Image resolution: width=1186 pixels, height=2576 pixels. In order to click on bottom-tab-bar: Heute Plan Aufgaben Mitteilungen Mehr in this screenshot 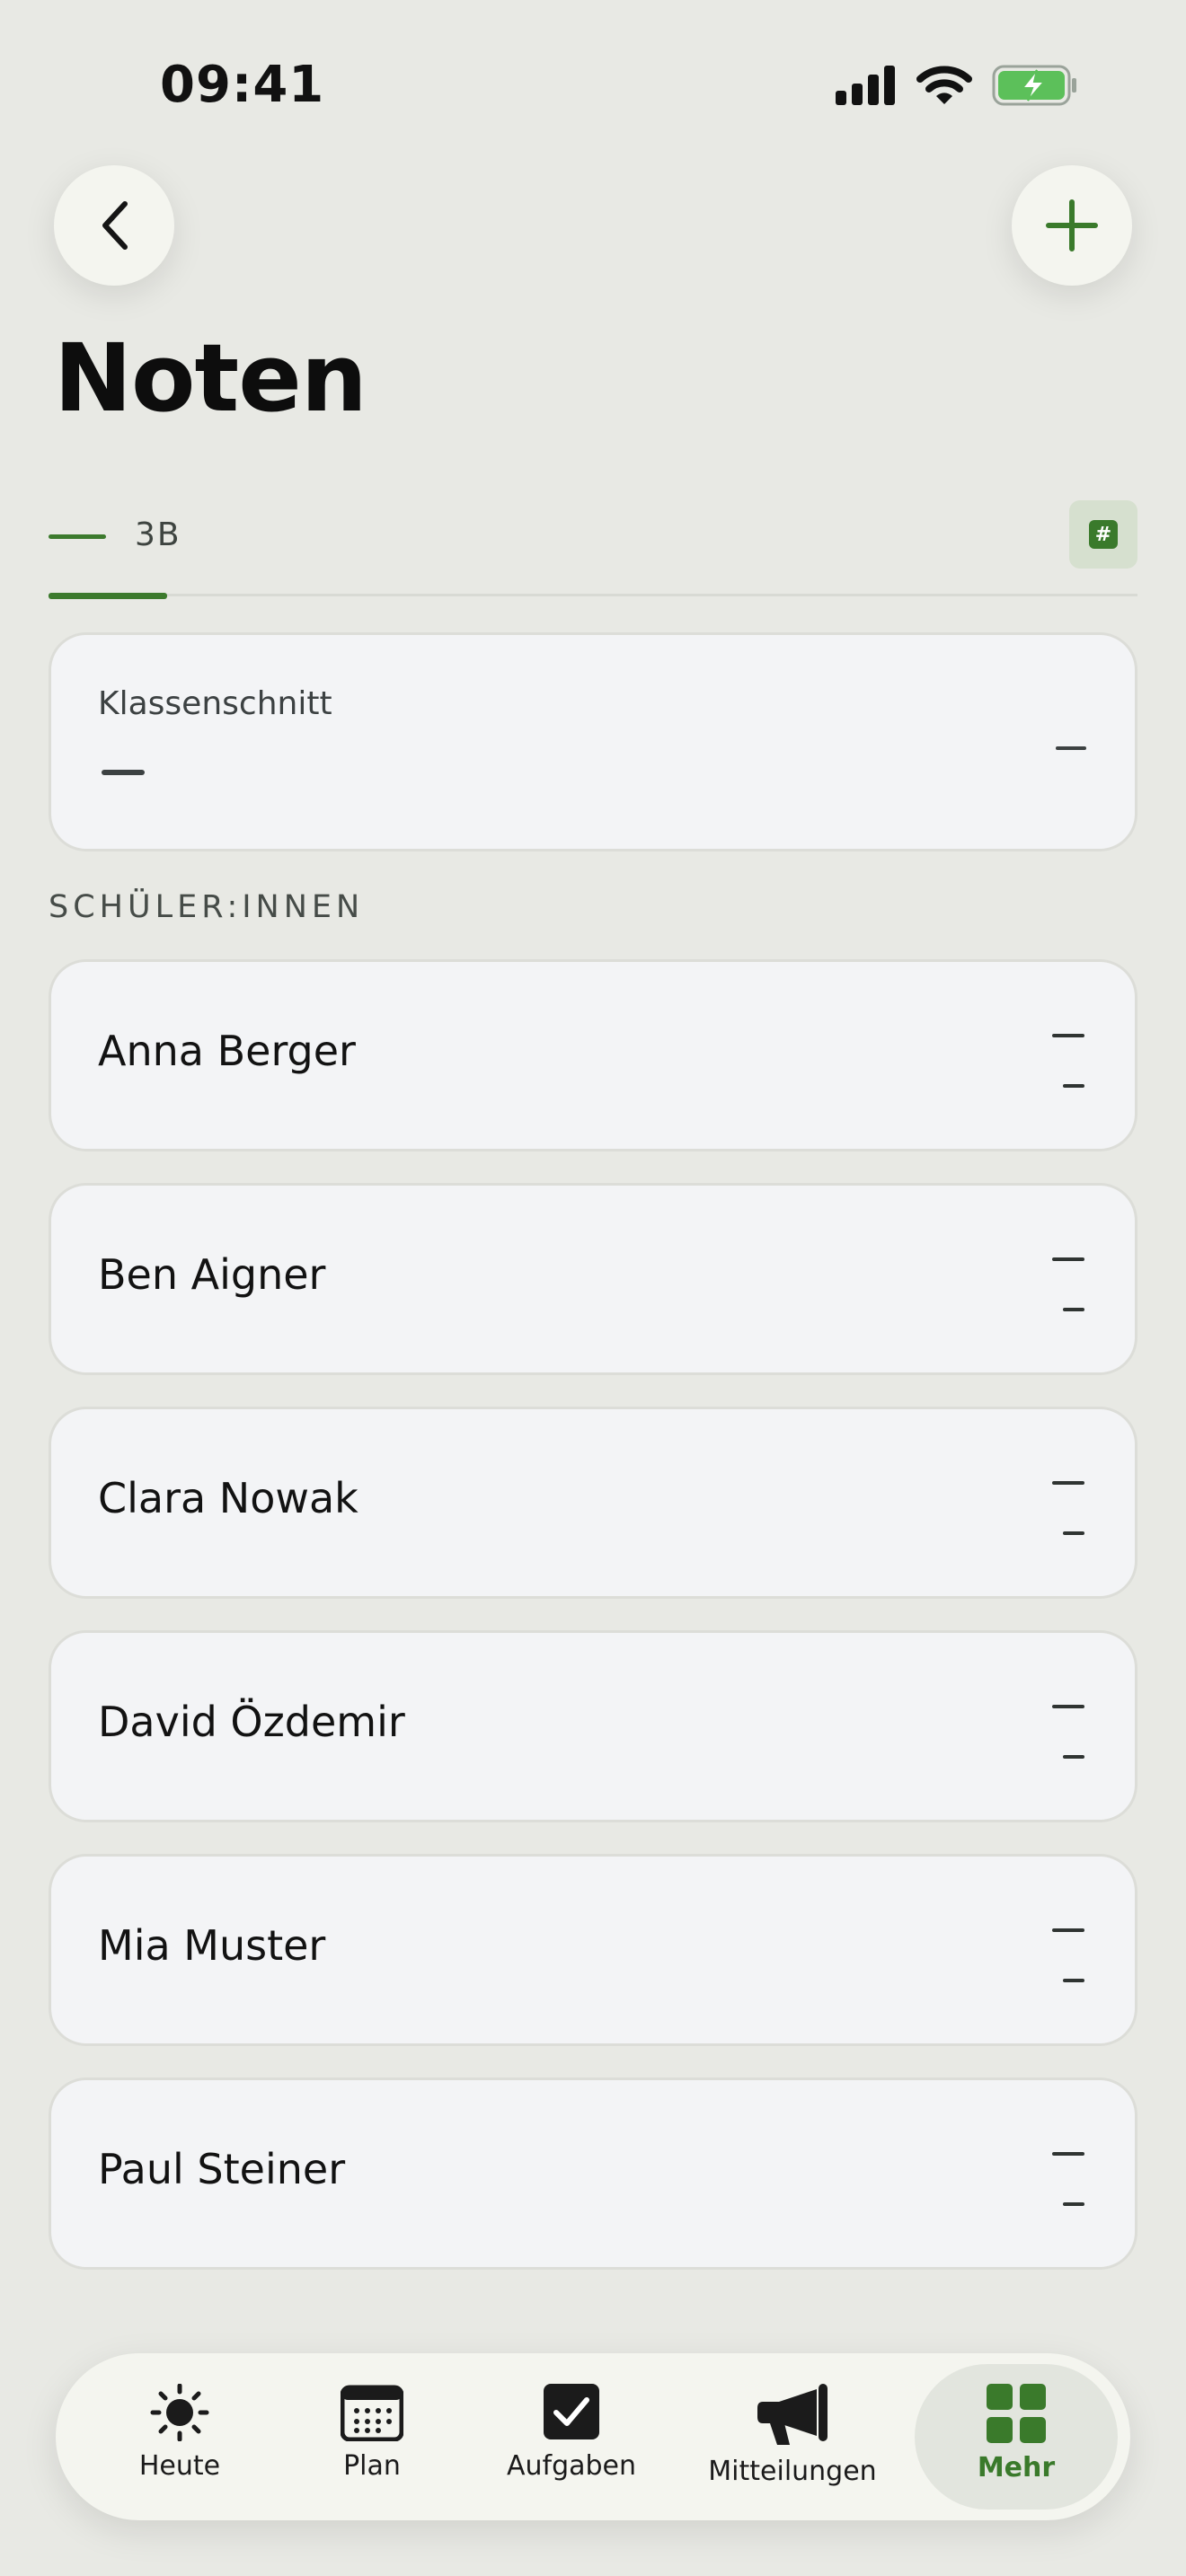, I will do `click(593, 2436)`.